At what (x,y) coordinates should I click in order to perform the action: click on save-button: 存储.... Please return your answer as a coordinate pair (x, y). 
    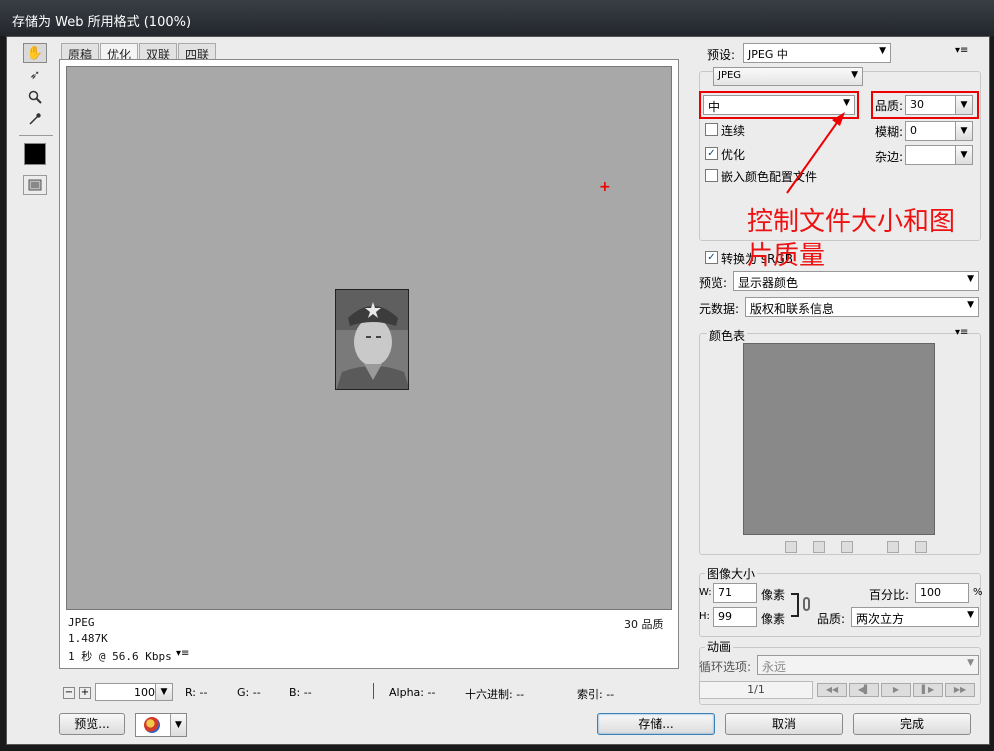
    Looking at the image, I should click on (656, 724).